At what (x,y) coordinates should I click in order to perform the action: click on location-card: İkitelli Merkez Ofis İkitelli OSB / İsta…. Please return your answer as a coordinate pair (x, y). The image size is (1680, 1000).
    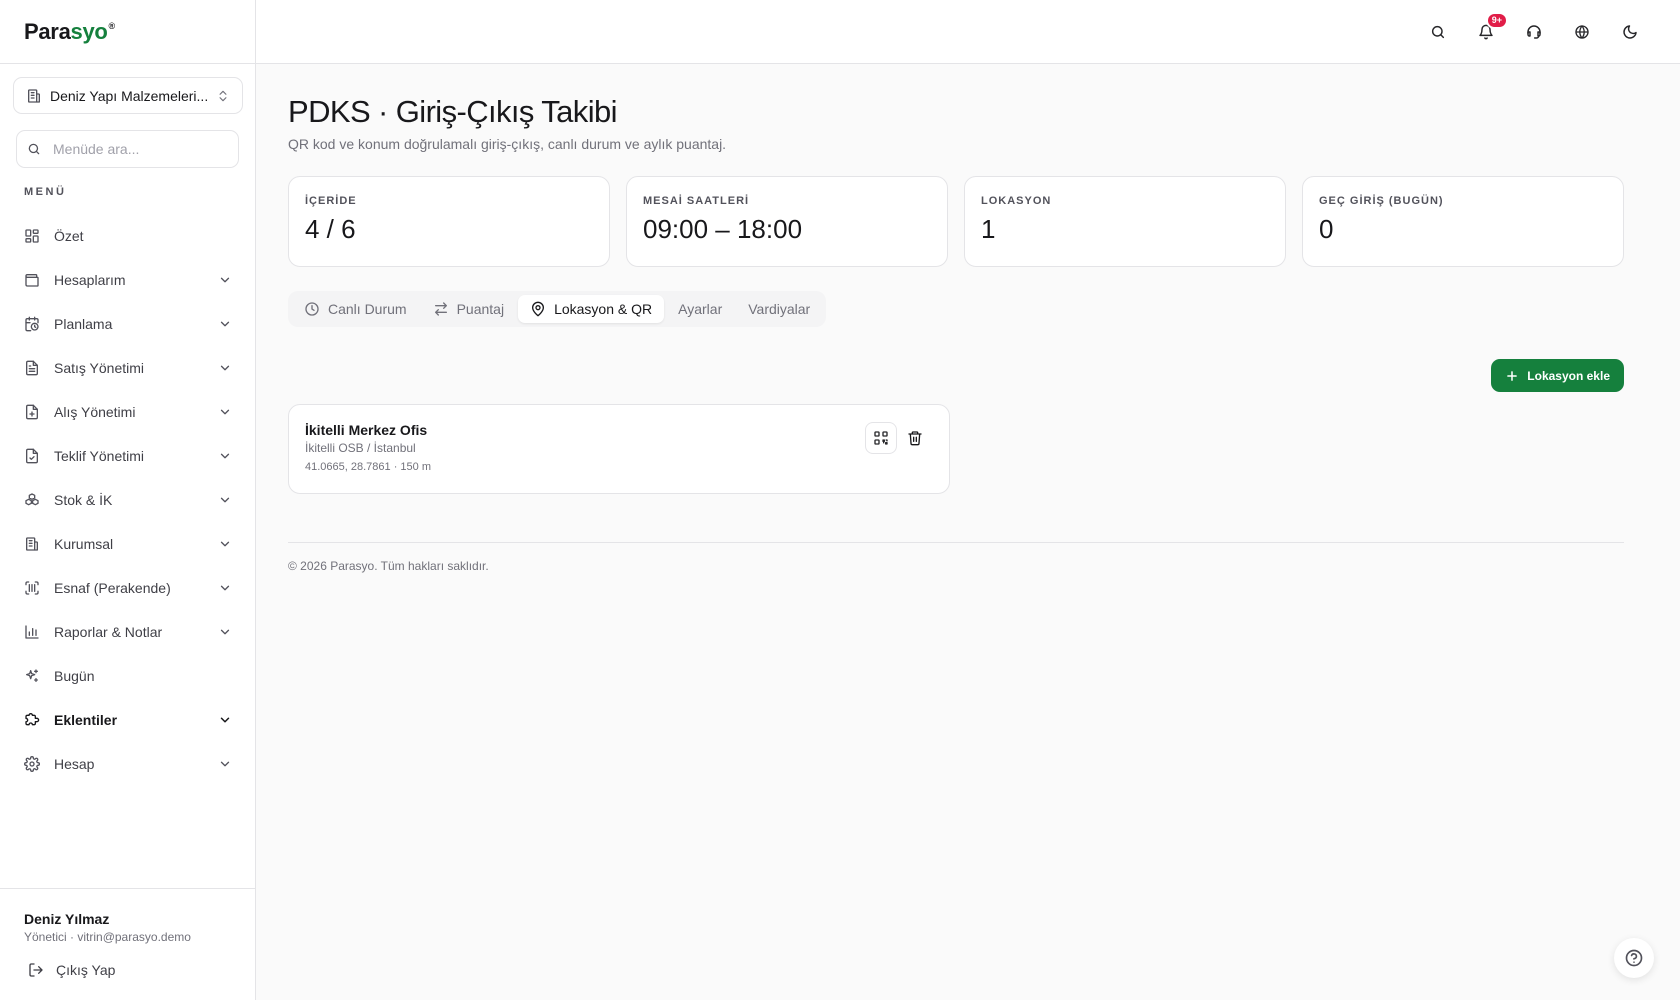
    Looking at the image, I should click on (619, 449).